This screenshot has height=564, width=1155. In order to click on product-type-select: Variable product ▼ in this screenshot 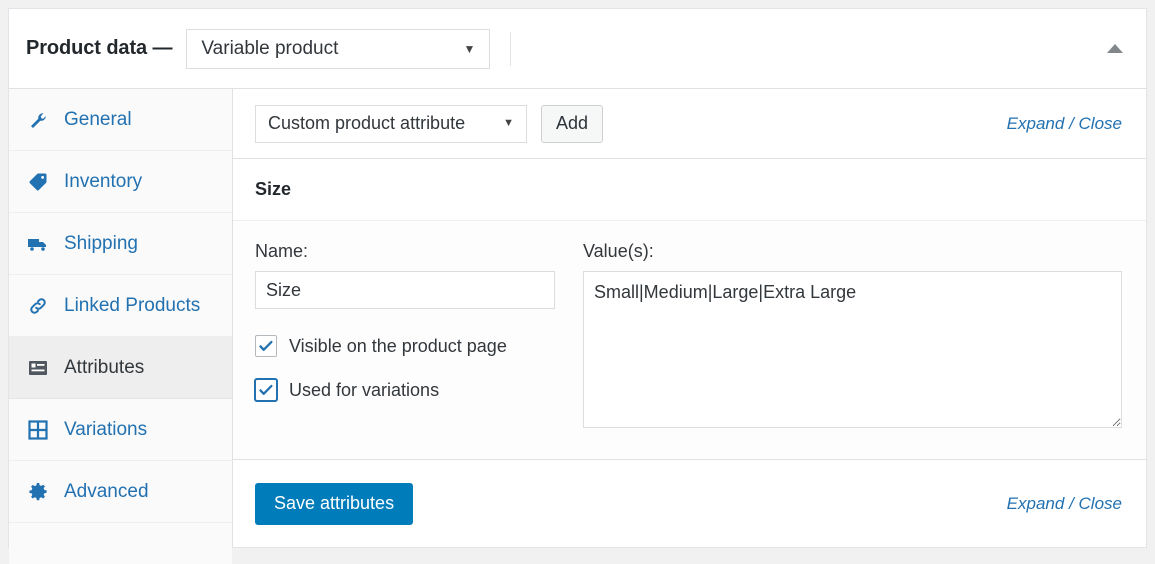, I will do `click(338, 48)`.